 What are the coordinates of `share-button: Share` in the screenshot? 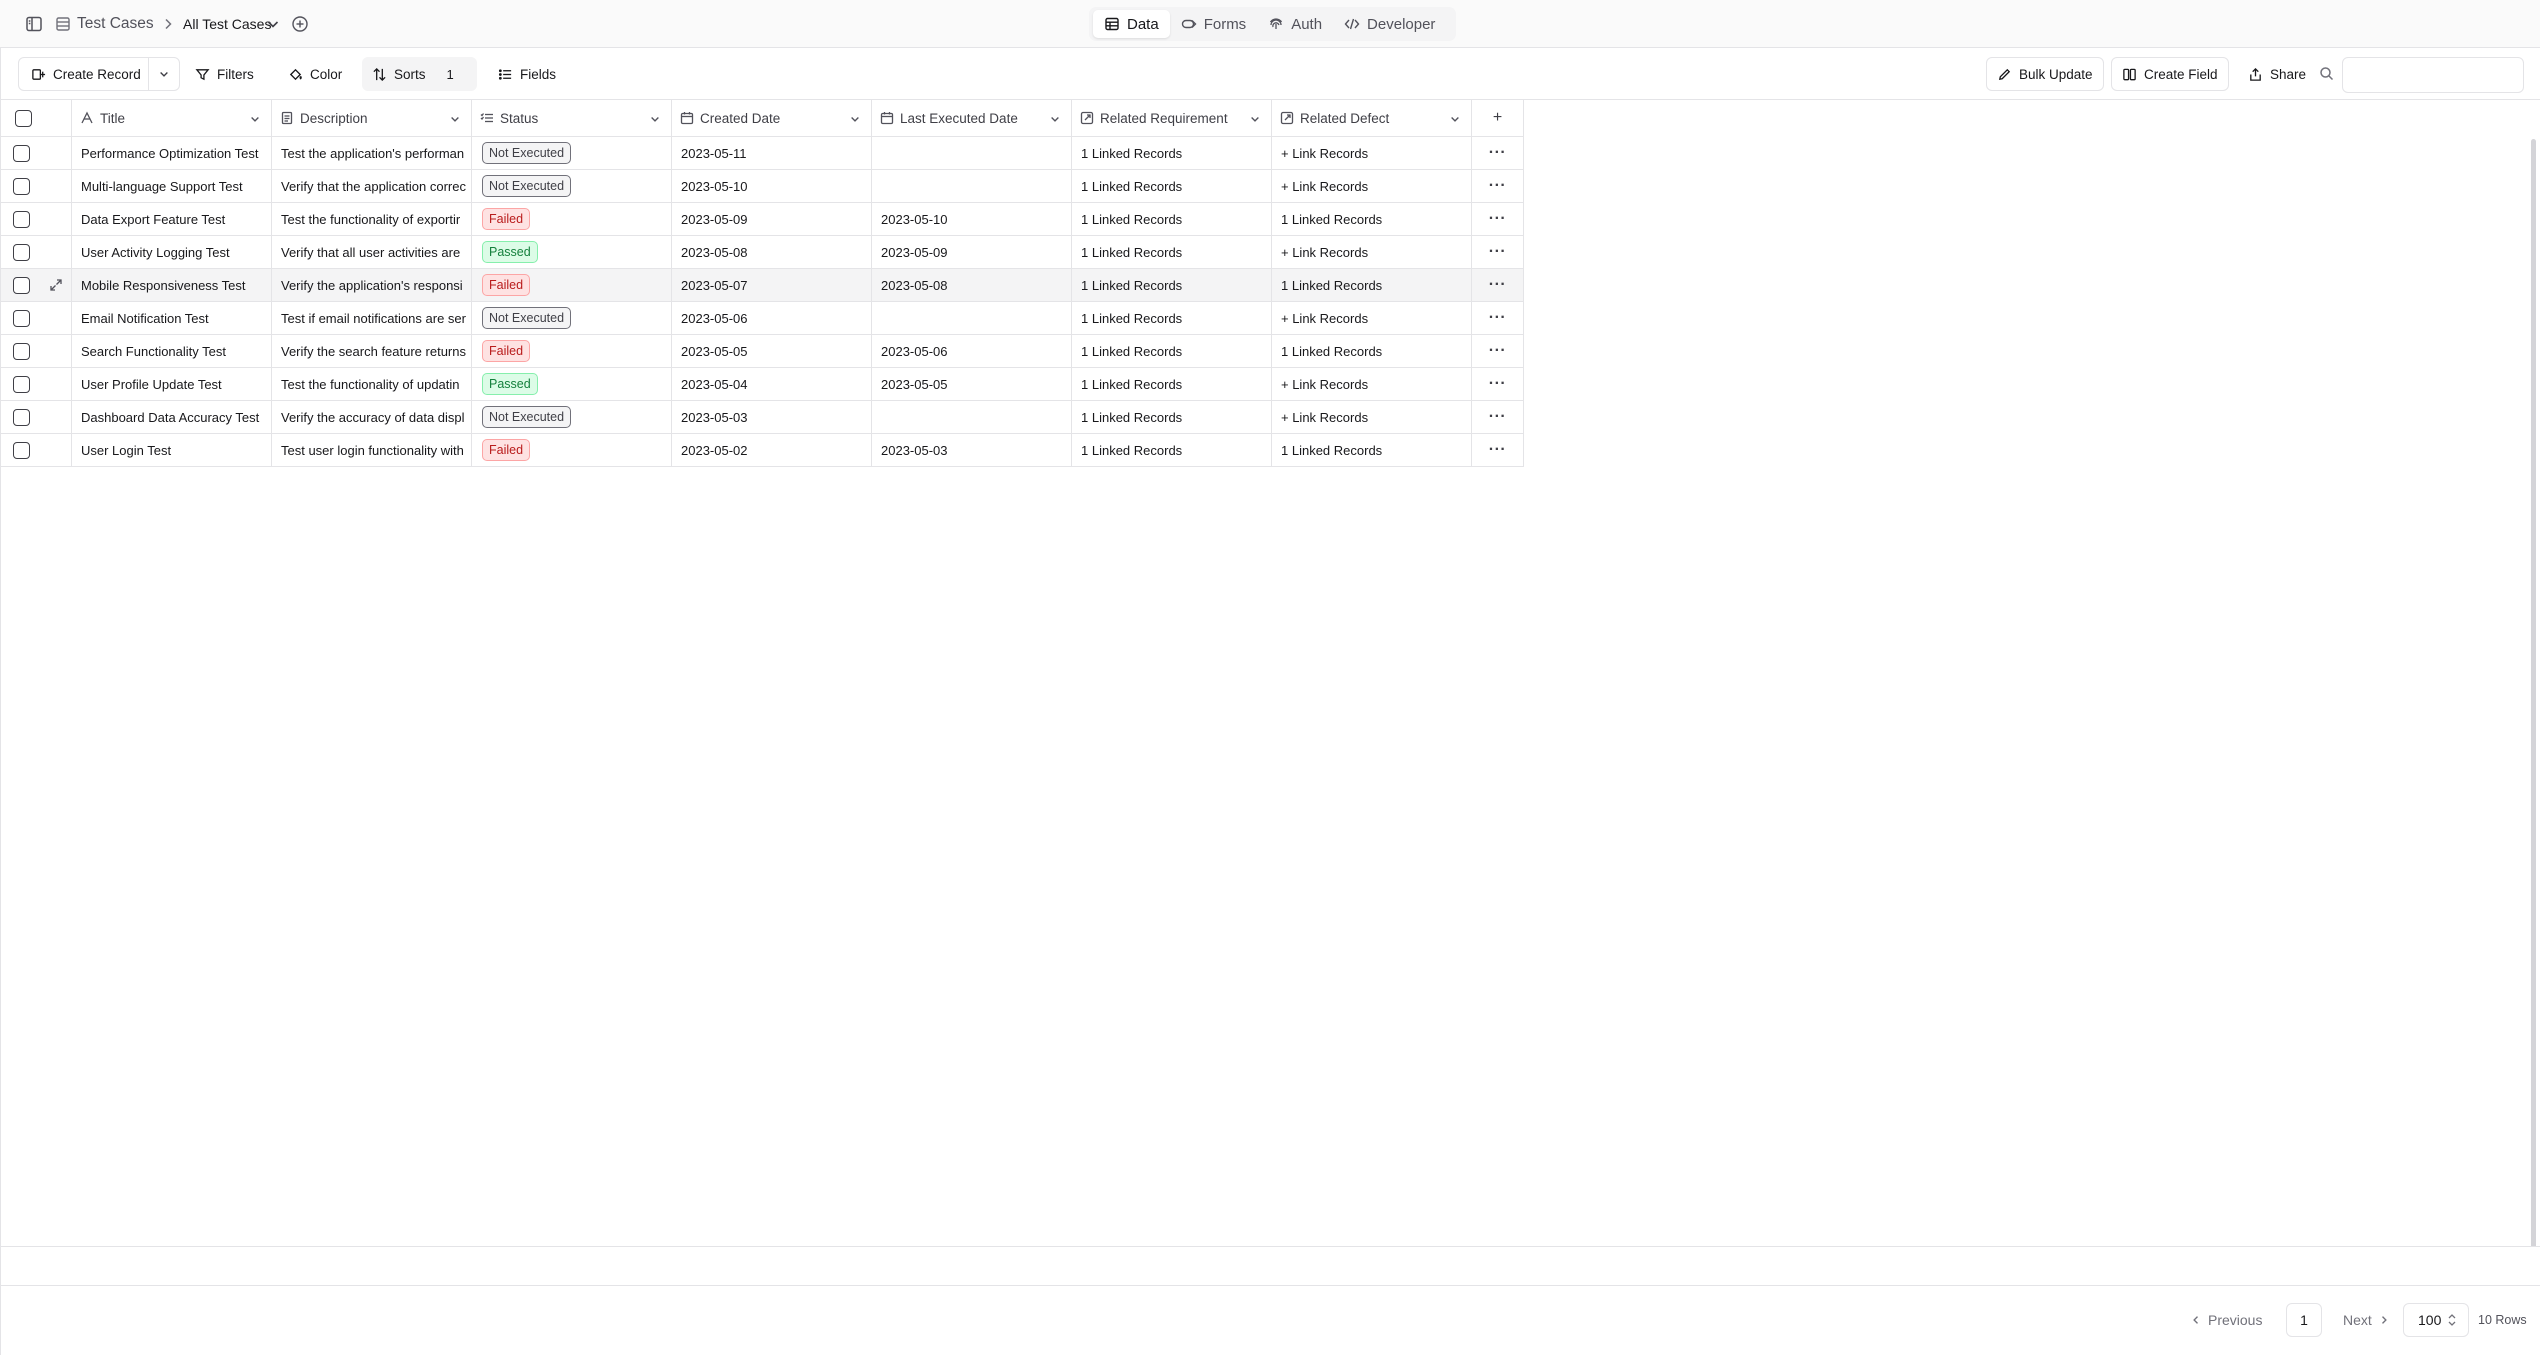 It's located at (2277, 74).